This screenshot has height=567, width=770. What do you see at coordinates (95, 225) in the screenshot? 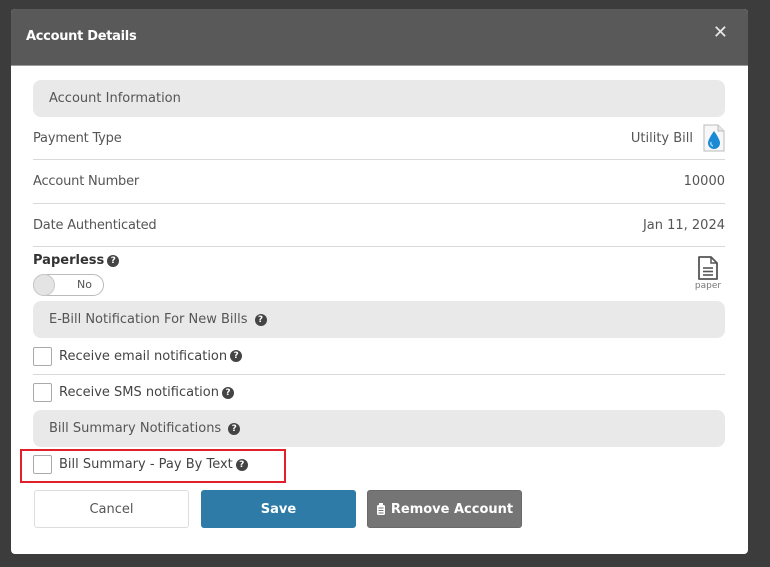
I see `date-authenticated-label: Date Authenticated` at bounding box center [95, 225].